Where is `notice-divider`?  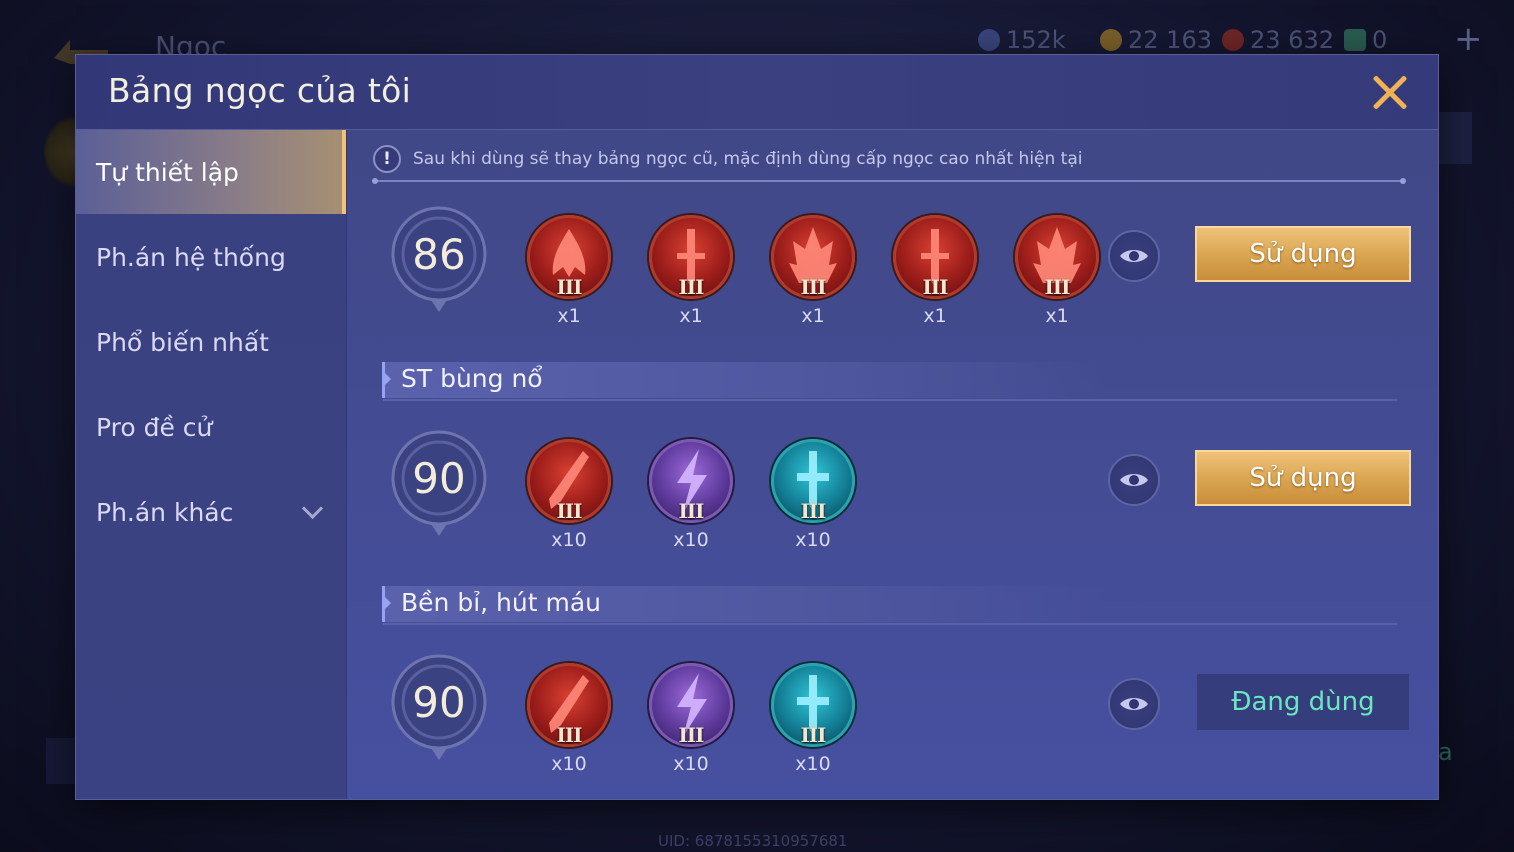
notice-divider is located at coordinates (889, 181).